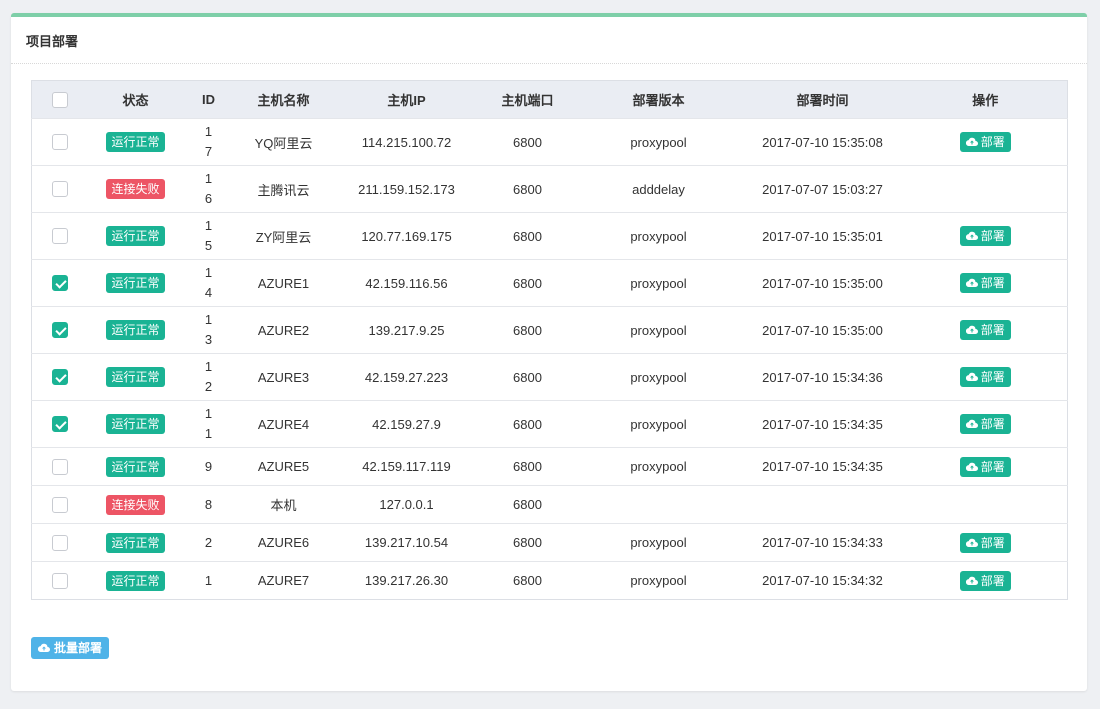 The image size is (1100, 709). What do you see at coordinates (527, 100) in the screenshot?
I see `col-host-port: 主机端口` at bounding box center [527, 100].